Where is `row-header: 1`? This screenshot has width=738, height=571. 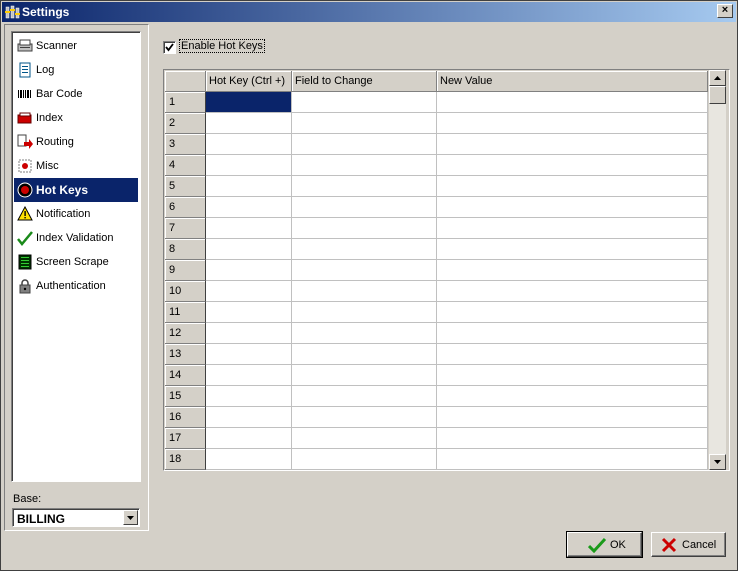
row-header: 1 is located at coordinates (185, 102).